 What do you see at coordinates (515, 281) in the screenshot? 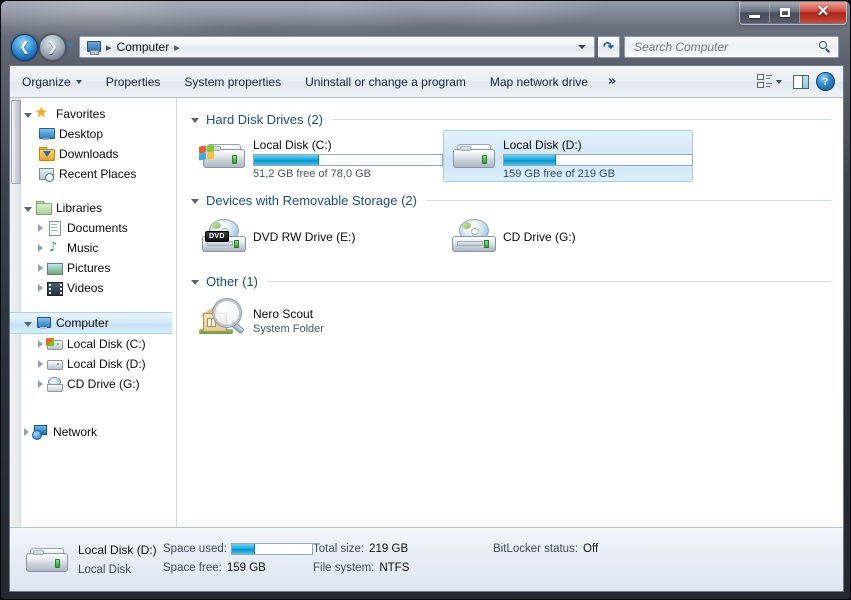
I see `group-header: Other (1)` at bounding box center [515, 281].